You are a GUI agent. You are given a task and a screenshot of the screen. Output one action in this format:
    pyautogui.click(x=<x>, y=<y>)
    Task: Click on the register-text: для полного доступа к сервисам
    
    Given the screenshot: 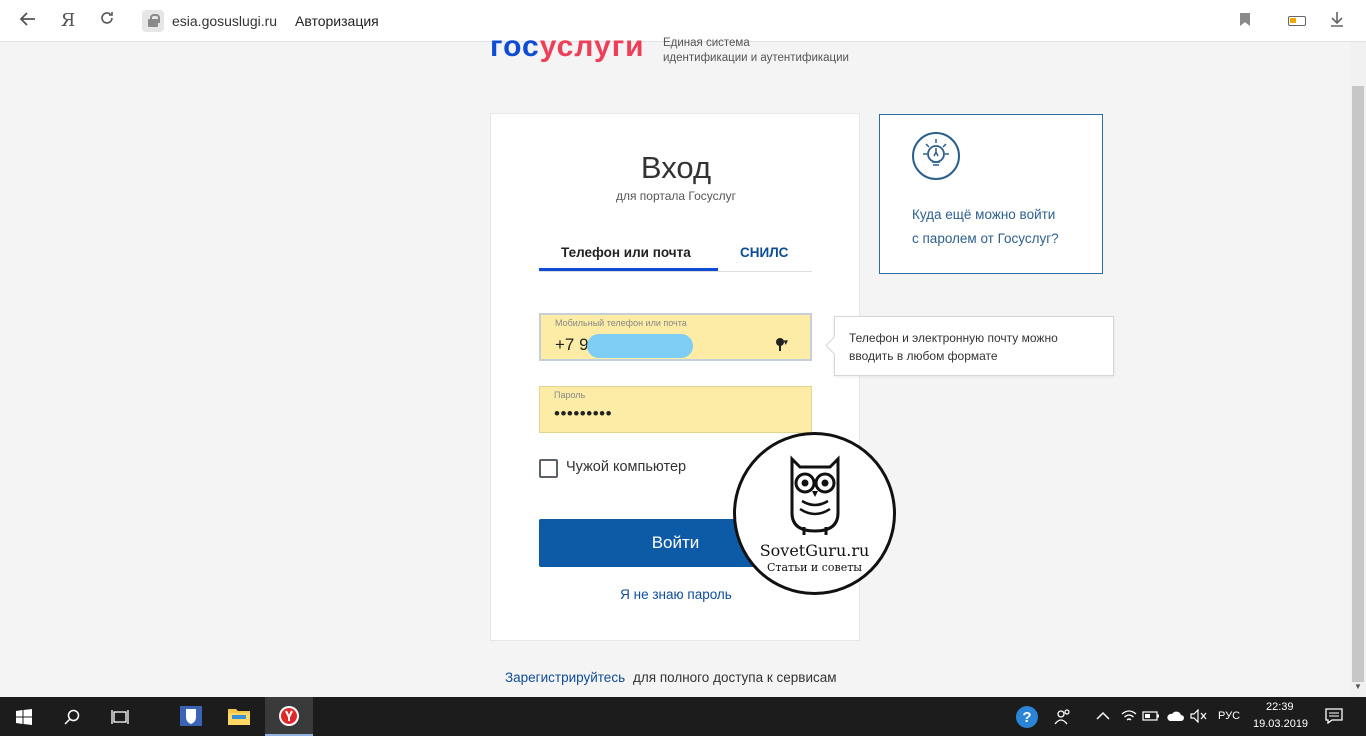 What is the action you would take?
    pyautogui.click(x=735, y=677)
    